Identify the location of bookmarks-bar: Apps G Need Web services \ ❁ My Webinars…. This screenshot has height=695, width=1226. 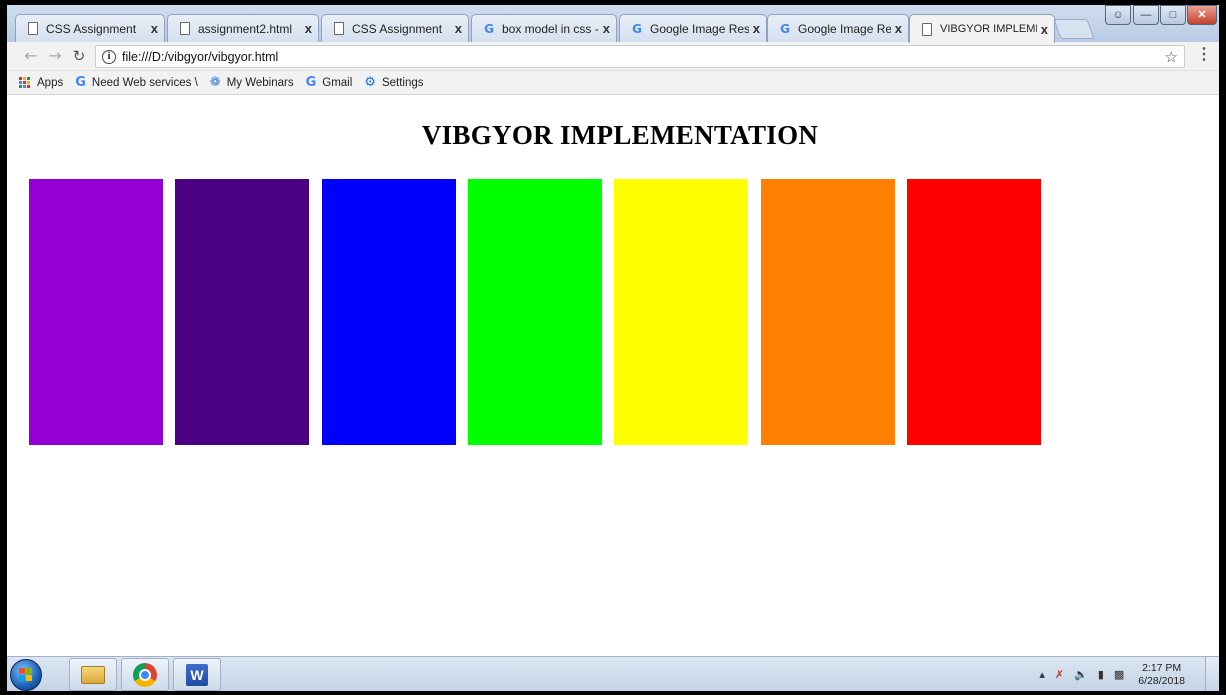
(613, 83).